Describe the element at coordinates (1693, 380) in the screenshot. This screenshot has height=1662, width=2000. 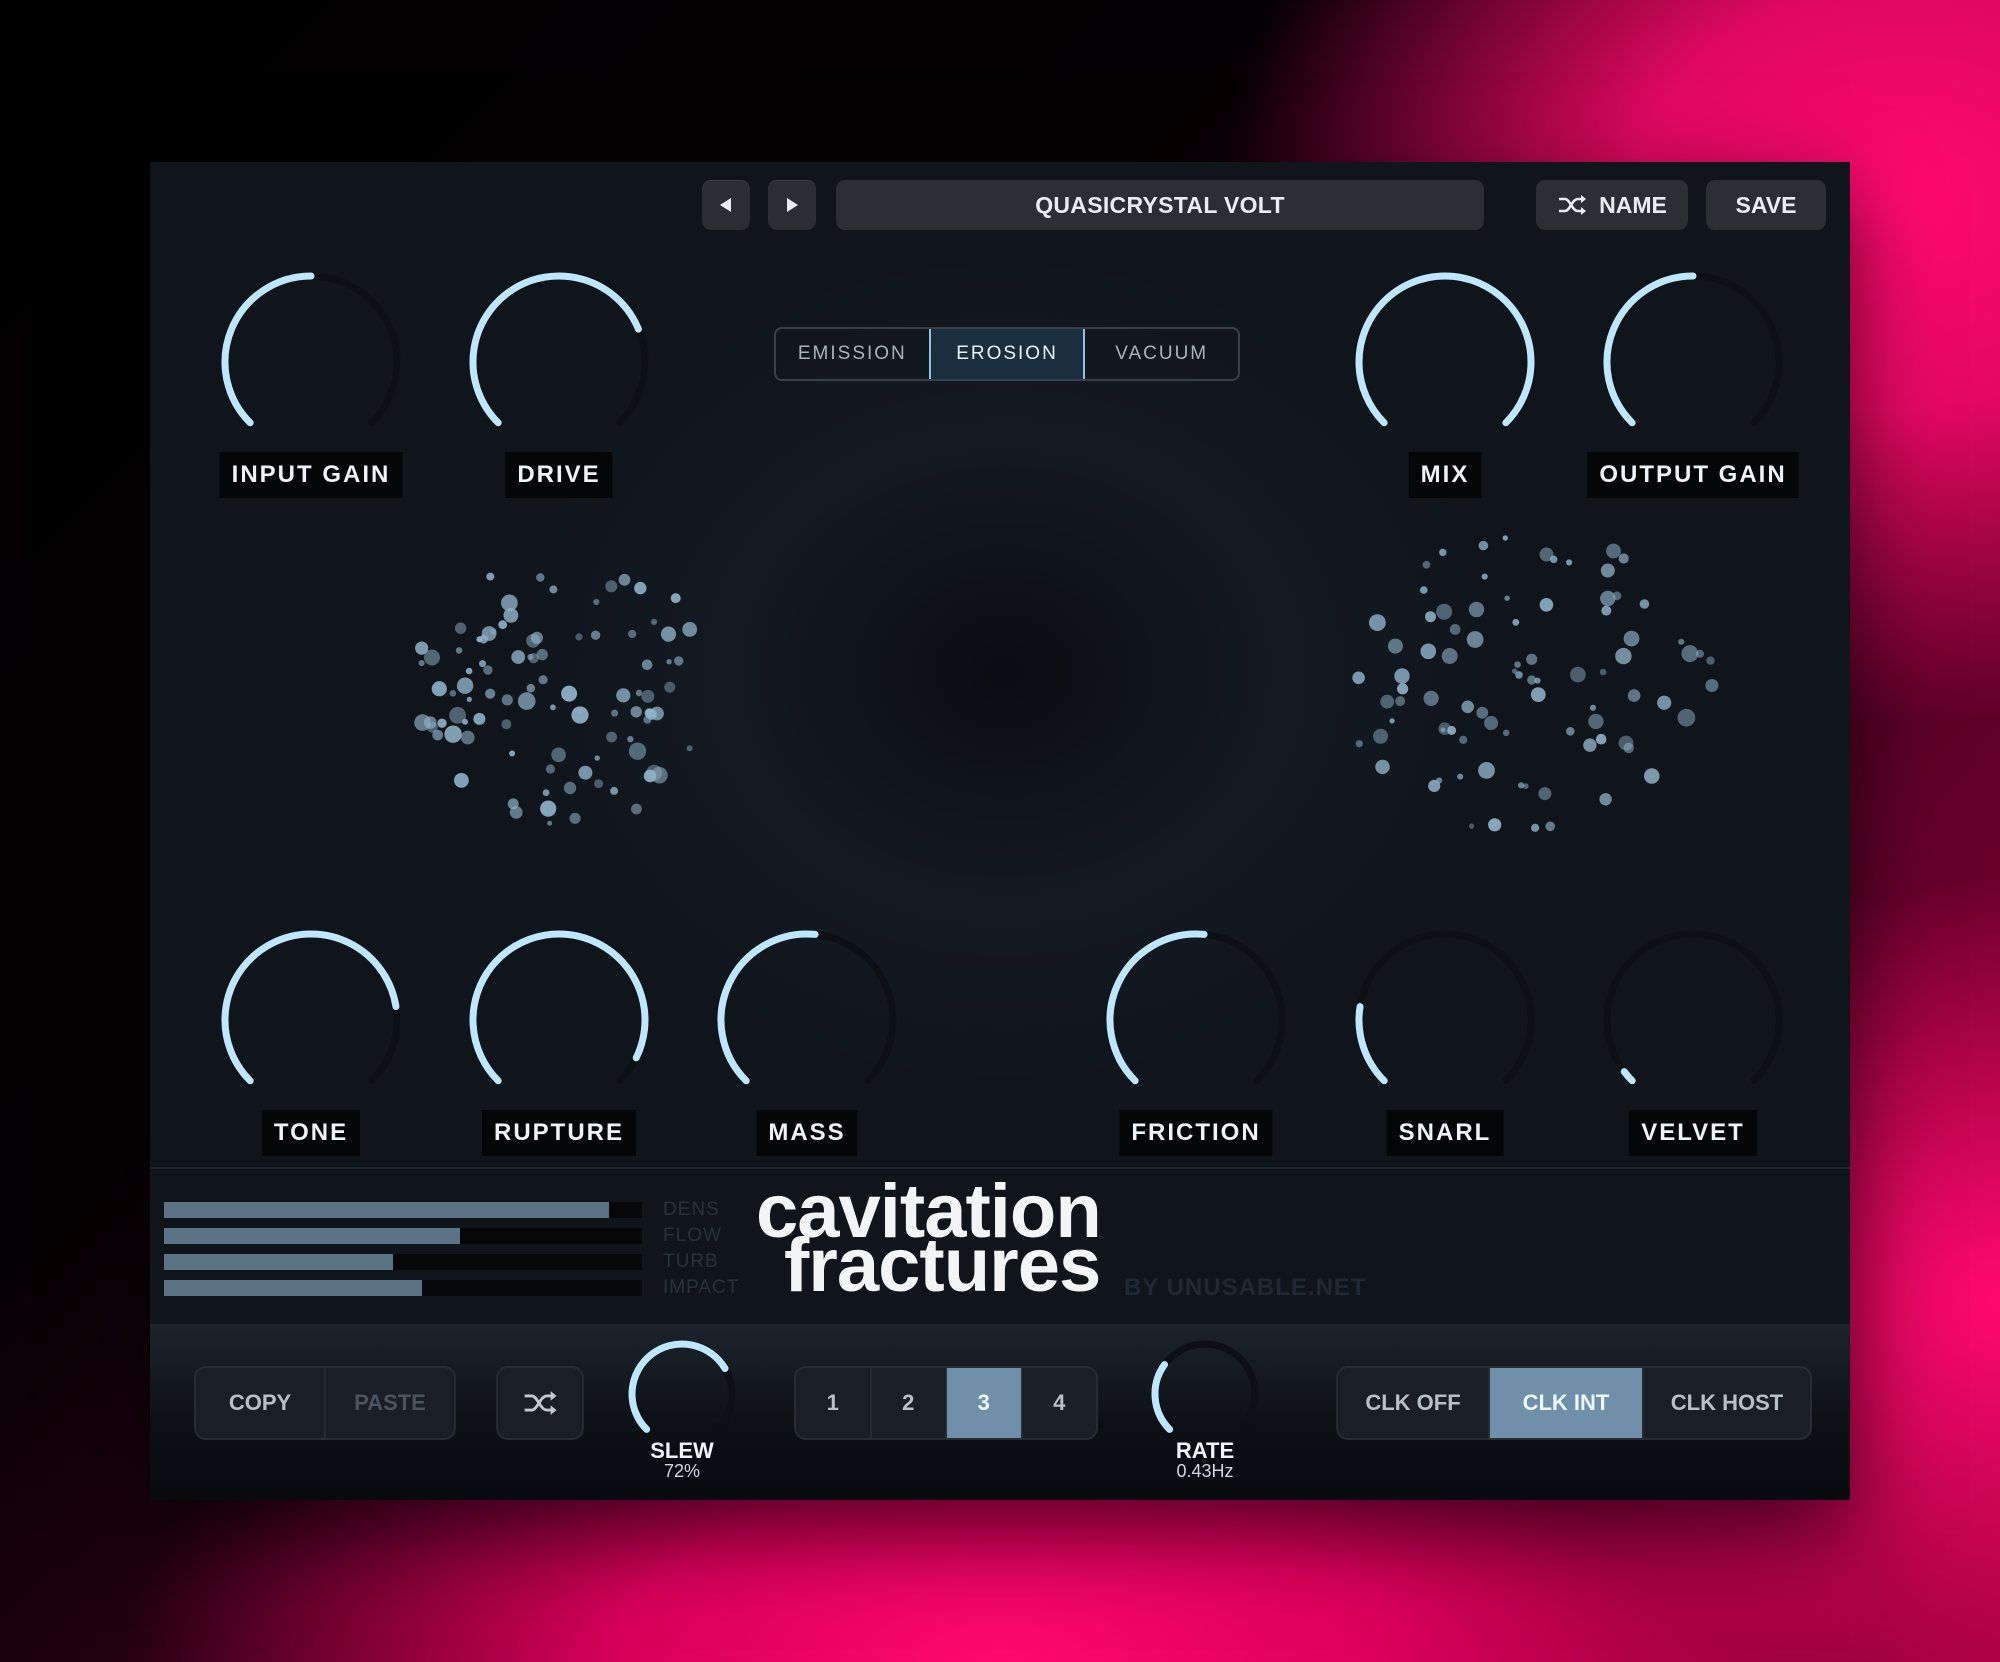
I see `output-gain-knob: OUTPUT GAIN` at that location.